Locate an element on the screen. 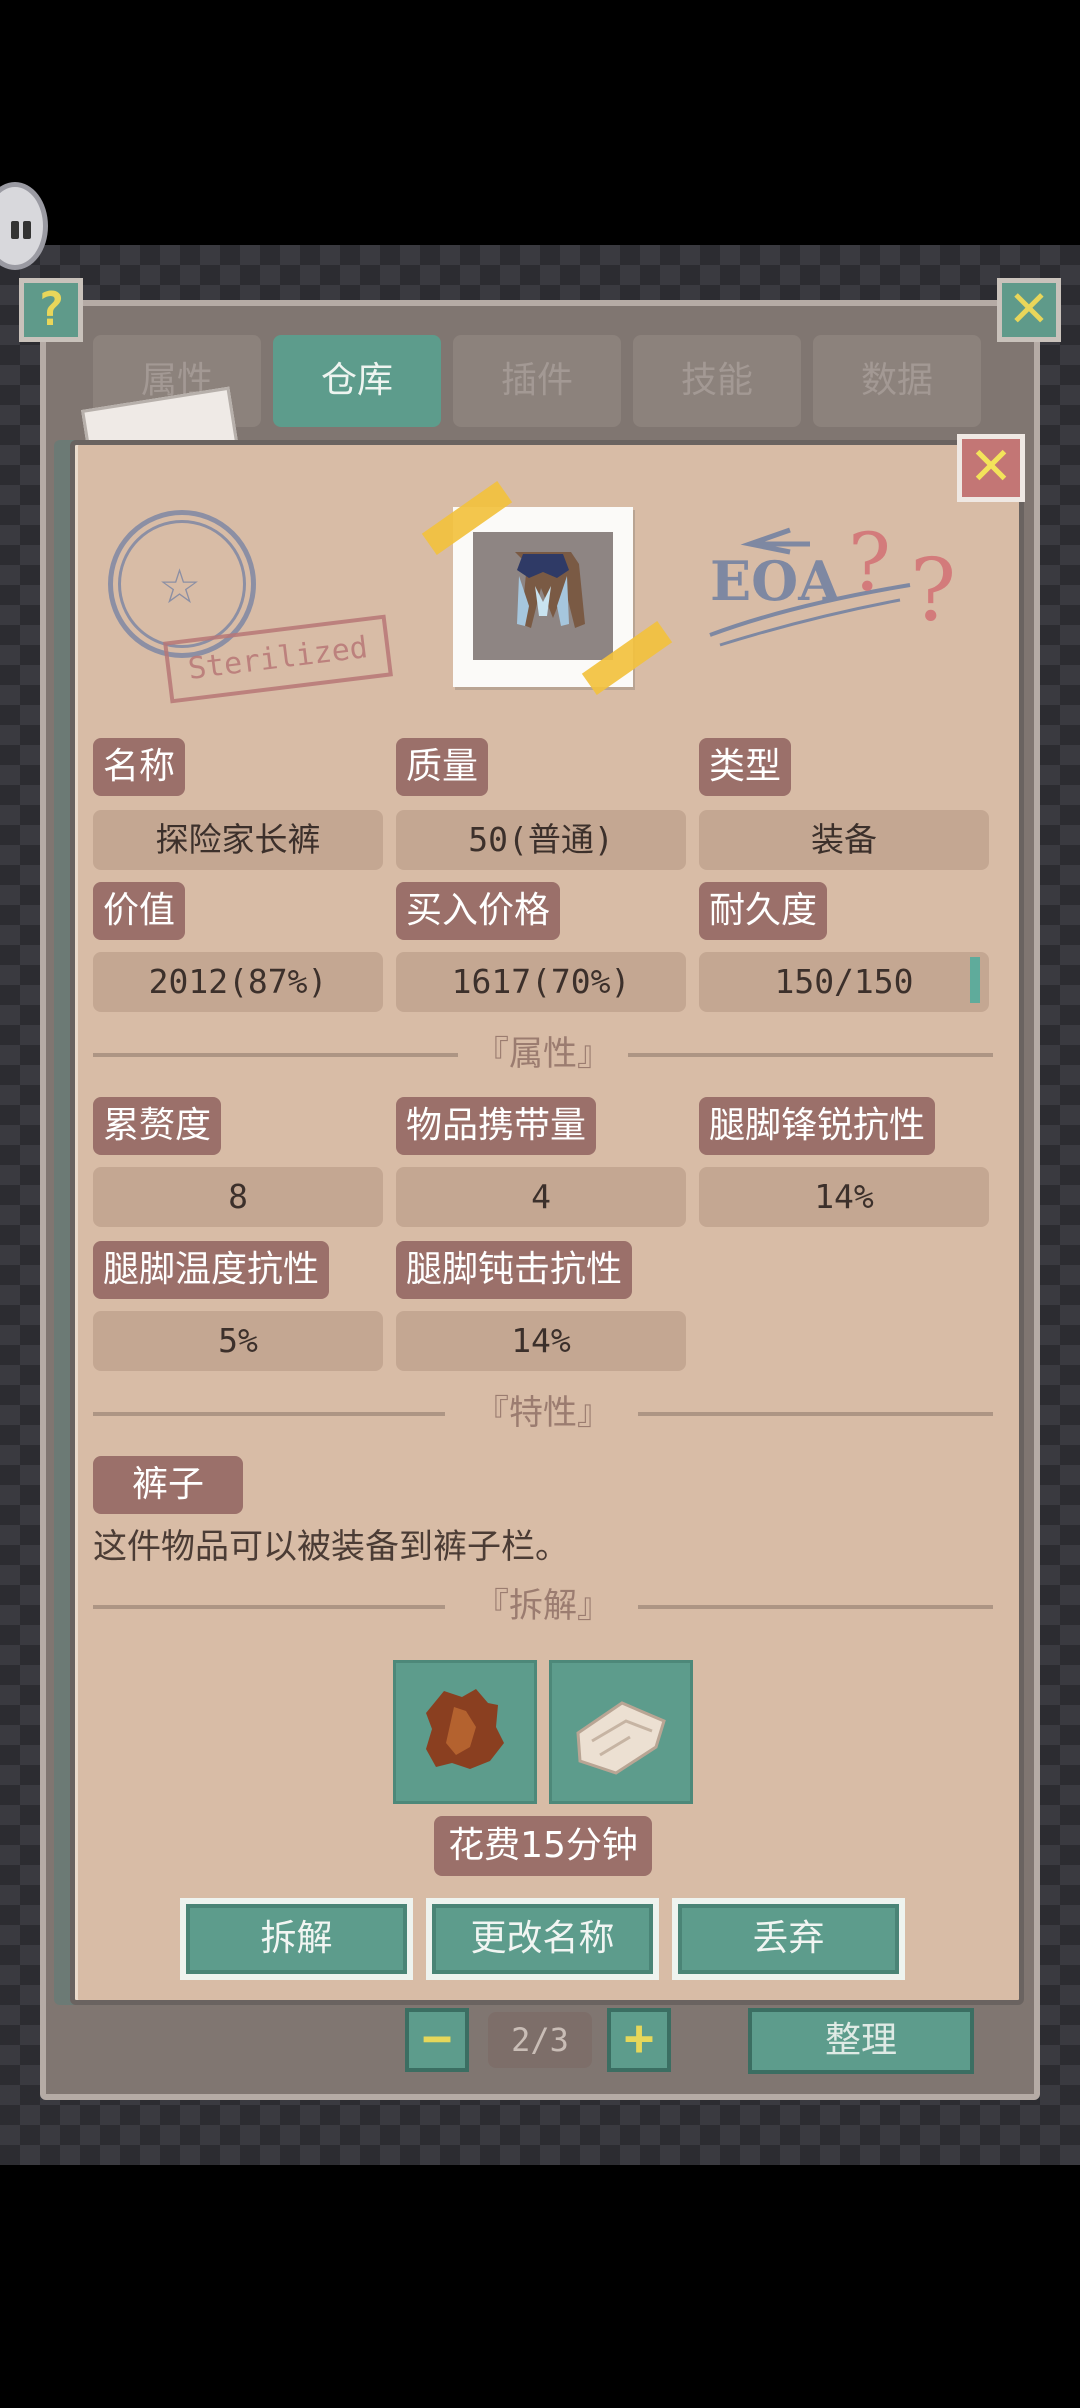  dismantle-section-header: 『拆解』 is located at coordinates (543, 1606).